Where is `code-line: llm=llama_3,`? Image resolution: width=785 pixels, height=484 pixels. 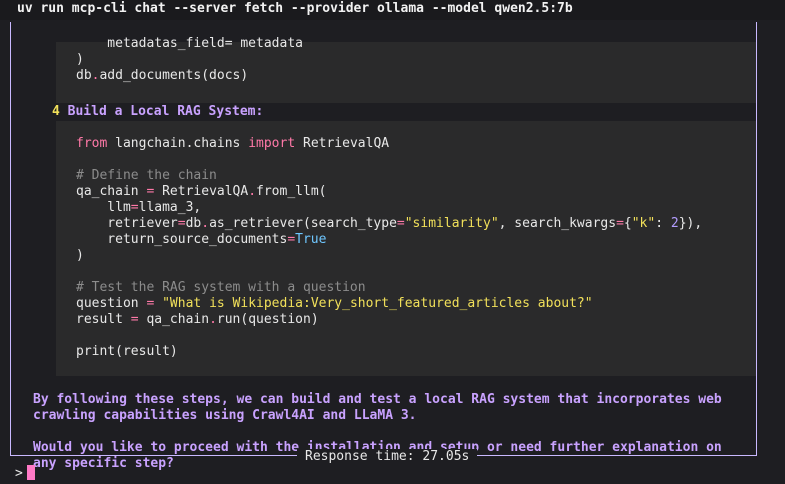 code-line: llm=llama_3, is located at coordinates (139, 207).